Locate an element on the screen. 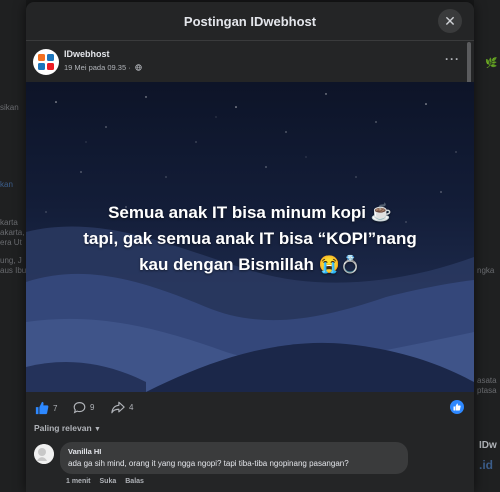 The height and width of the screenshot is (492, 500). close-button: ✕ is located at coordinates (450, 21).